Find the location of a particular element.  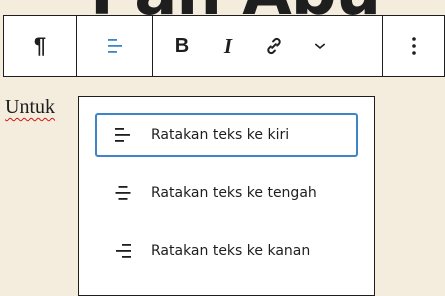

align-left-option: Ratakan teks ke kiri is located at coordinates (226, 135).